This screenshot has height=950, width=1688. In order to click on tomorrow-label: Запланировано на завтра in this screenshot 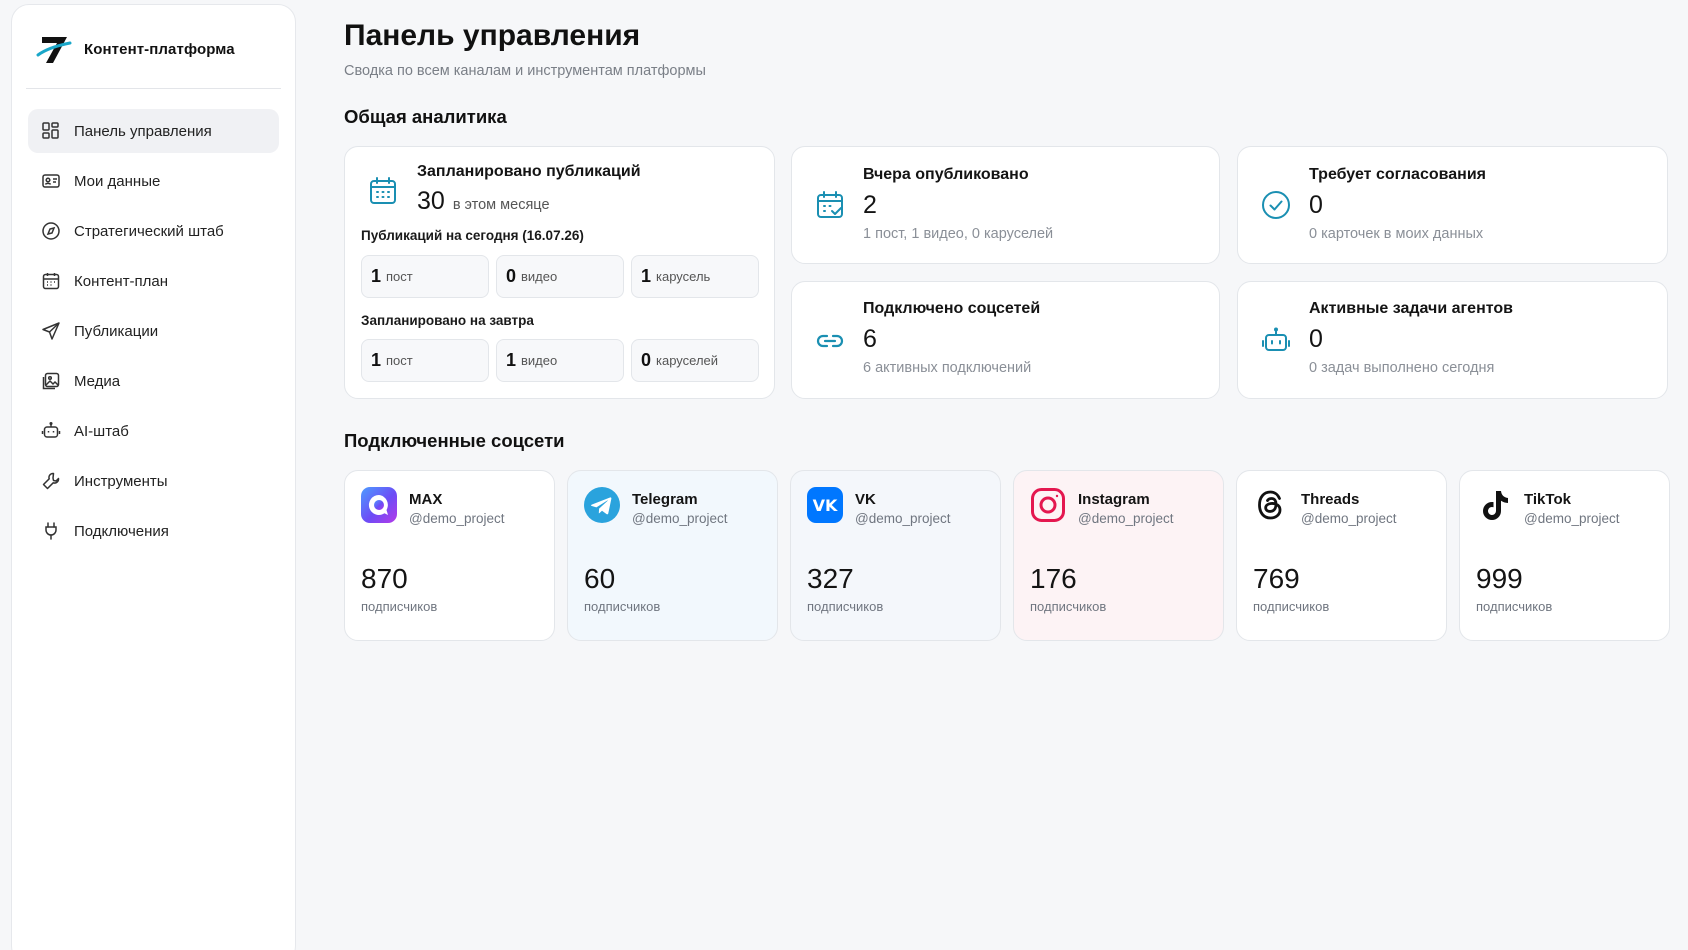, I will do `click(447, 320)`.